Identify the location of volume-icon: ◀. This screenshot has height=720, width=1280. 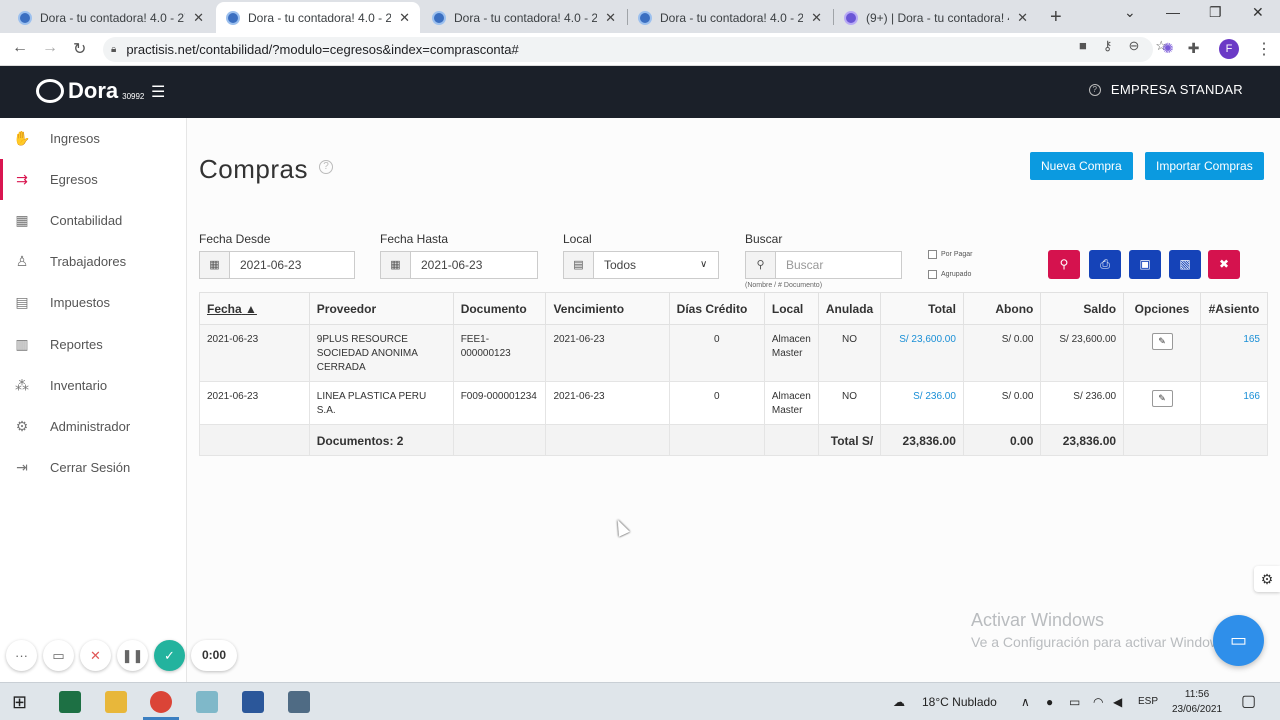
(1117, 702).